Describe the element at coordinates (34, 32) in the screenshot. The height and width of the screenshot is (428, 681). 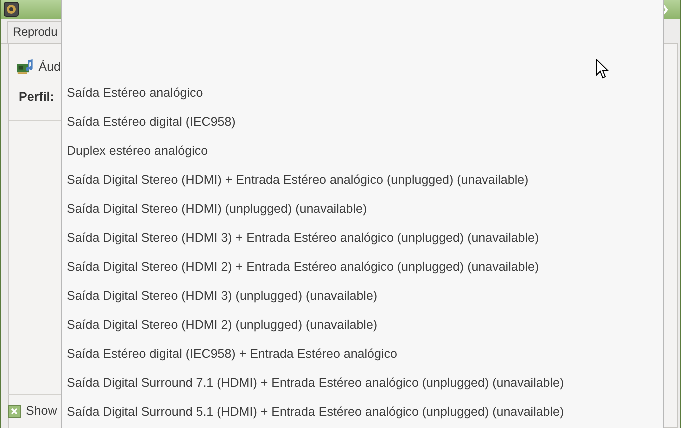
I see `tab: Reprodu` at that location.